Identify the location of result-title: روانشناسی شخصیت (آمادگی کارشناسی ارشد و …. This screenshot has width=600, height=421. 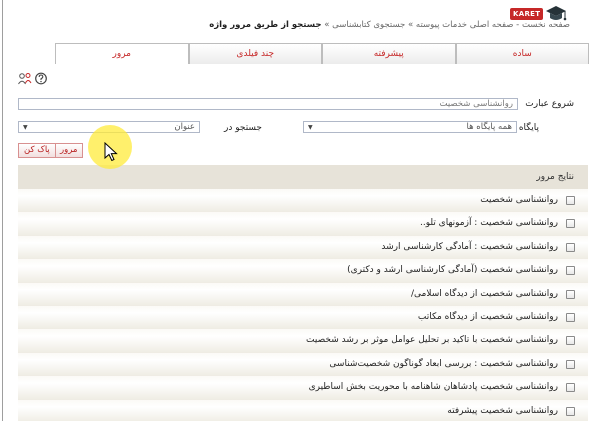
(452, 270).